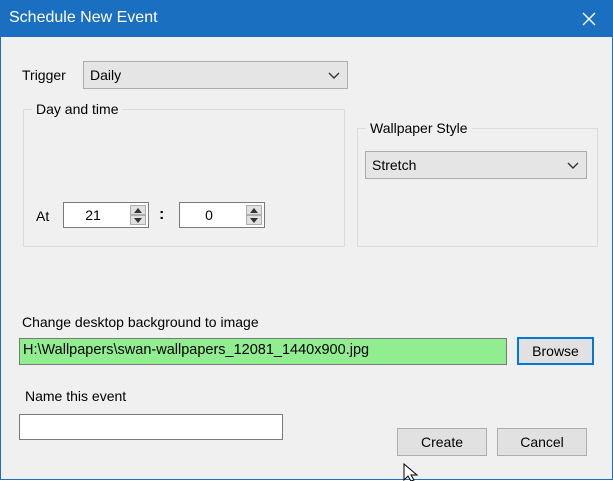  I want to click on minute-stepper-buttons, so click(254, 215).